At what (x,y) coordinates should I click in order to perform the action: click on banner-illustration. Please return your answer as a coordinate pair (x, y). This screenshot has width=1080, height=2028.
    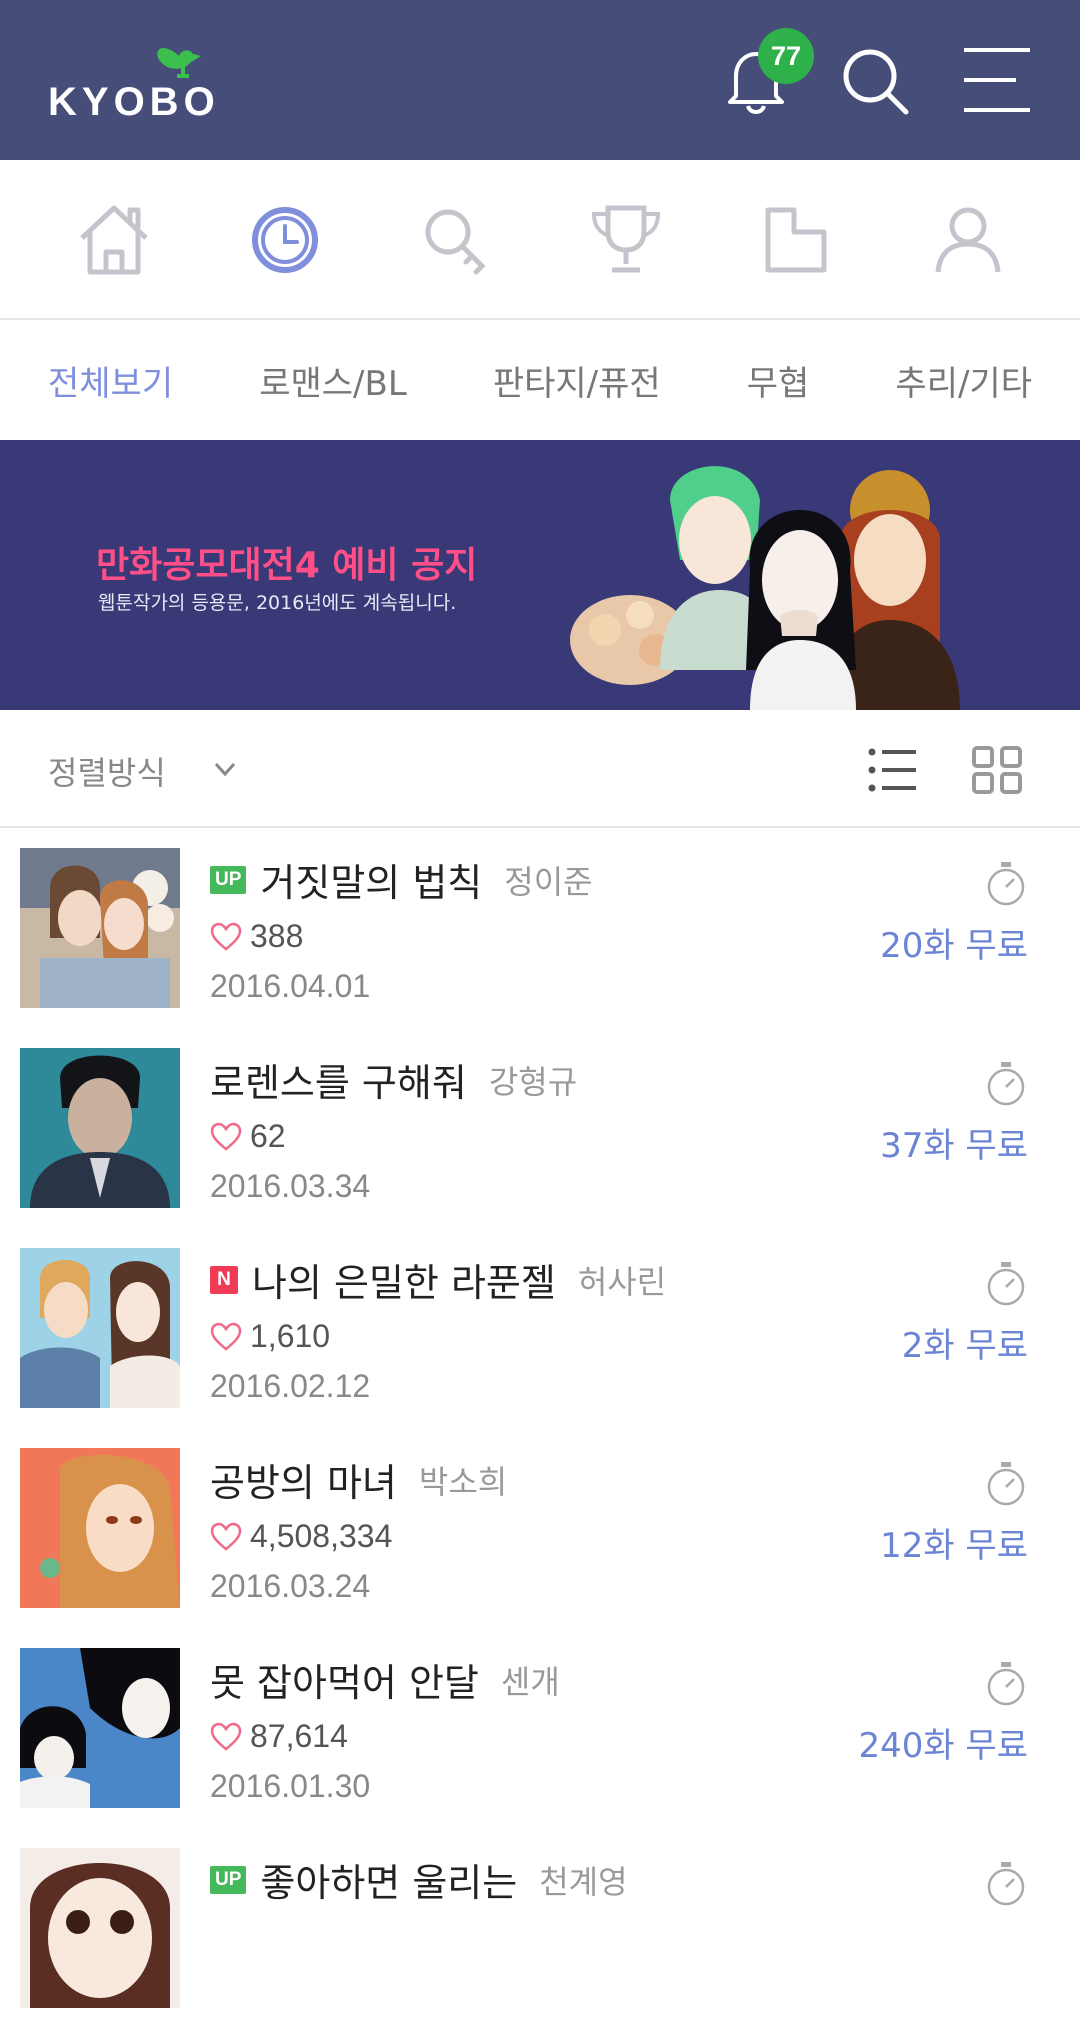
    Looking at the image, I should click on (765, 588).